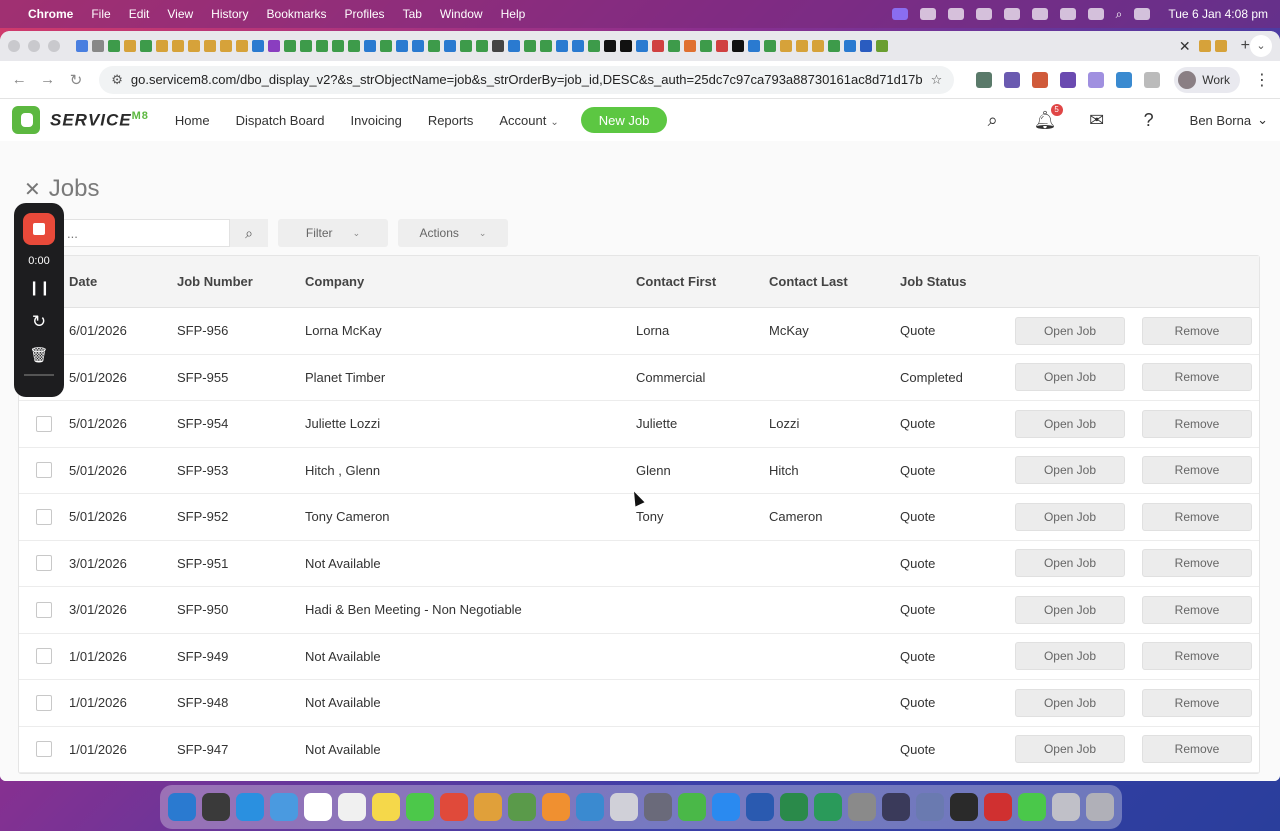 The image size is (1280, 831). What do you see at coordinates (1095, 14) in the screenshot?
I see `wifi-icon` at bounding box center [1095, 14].